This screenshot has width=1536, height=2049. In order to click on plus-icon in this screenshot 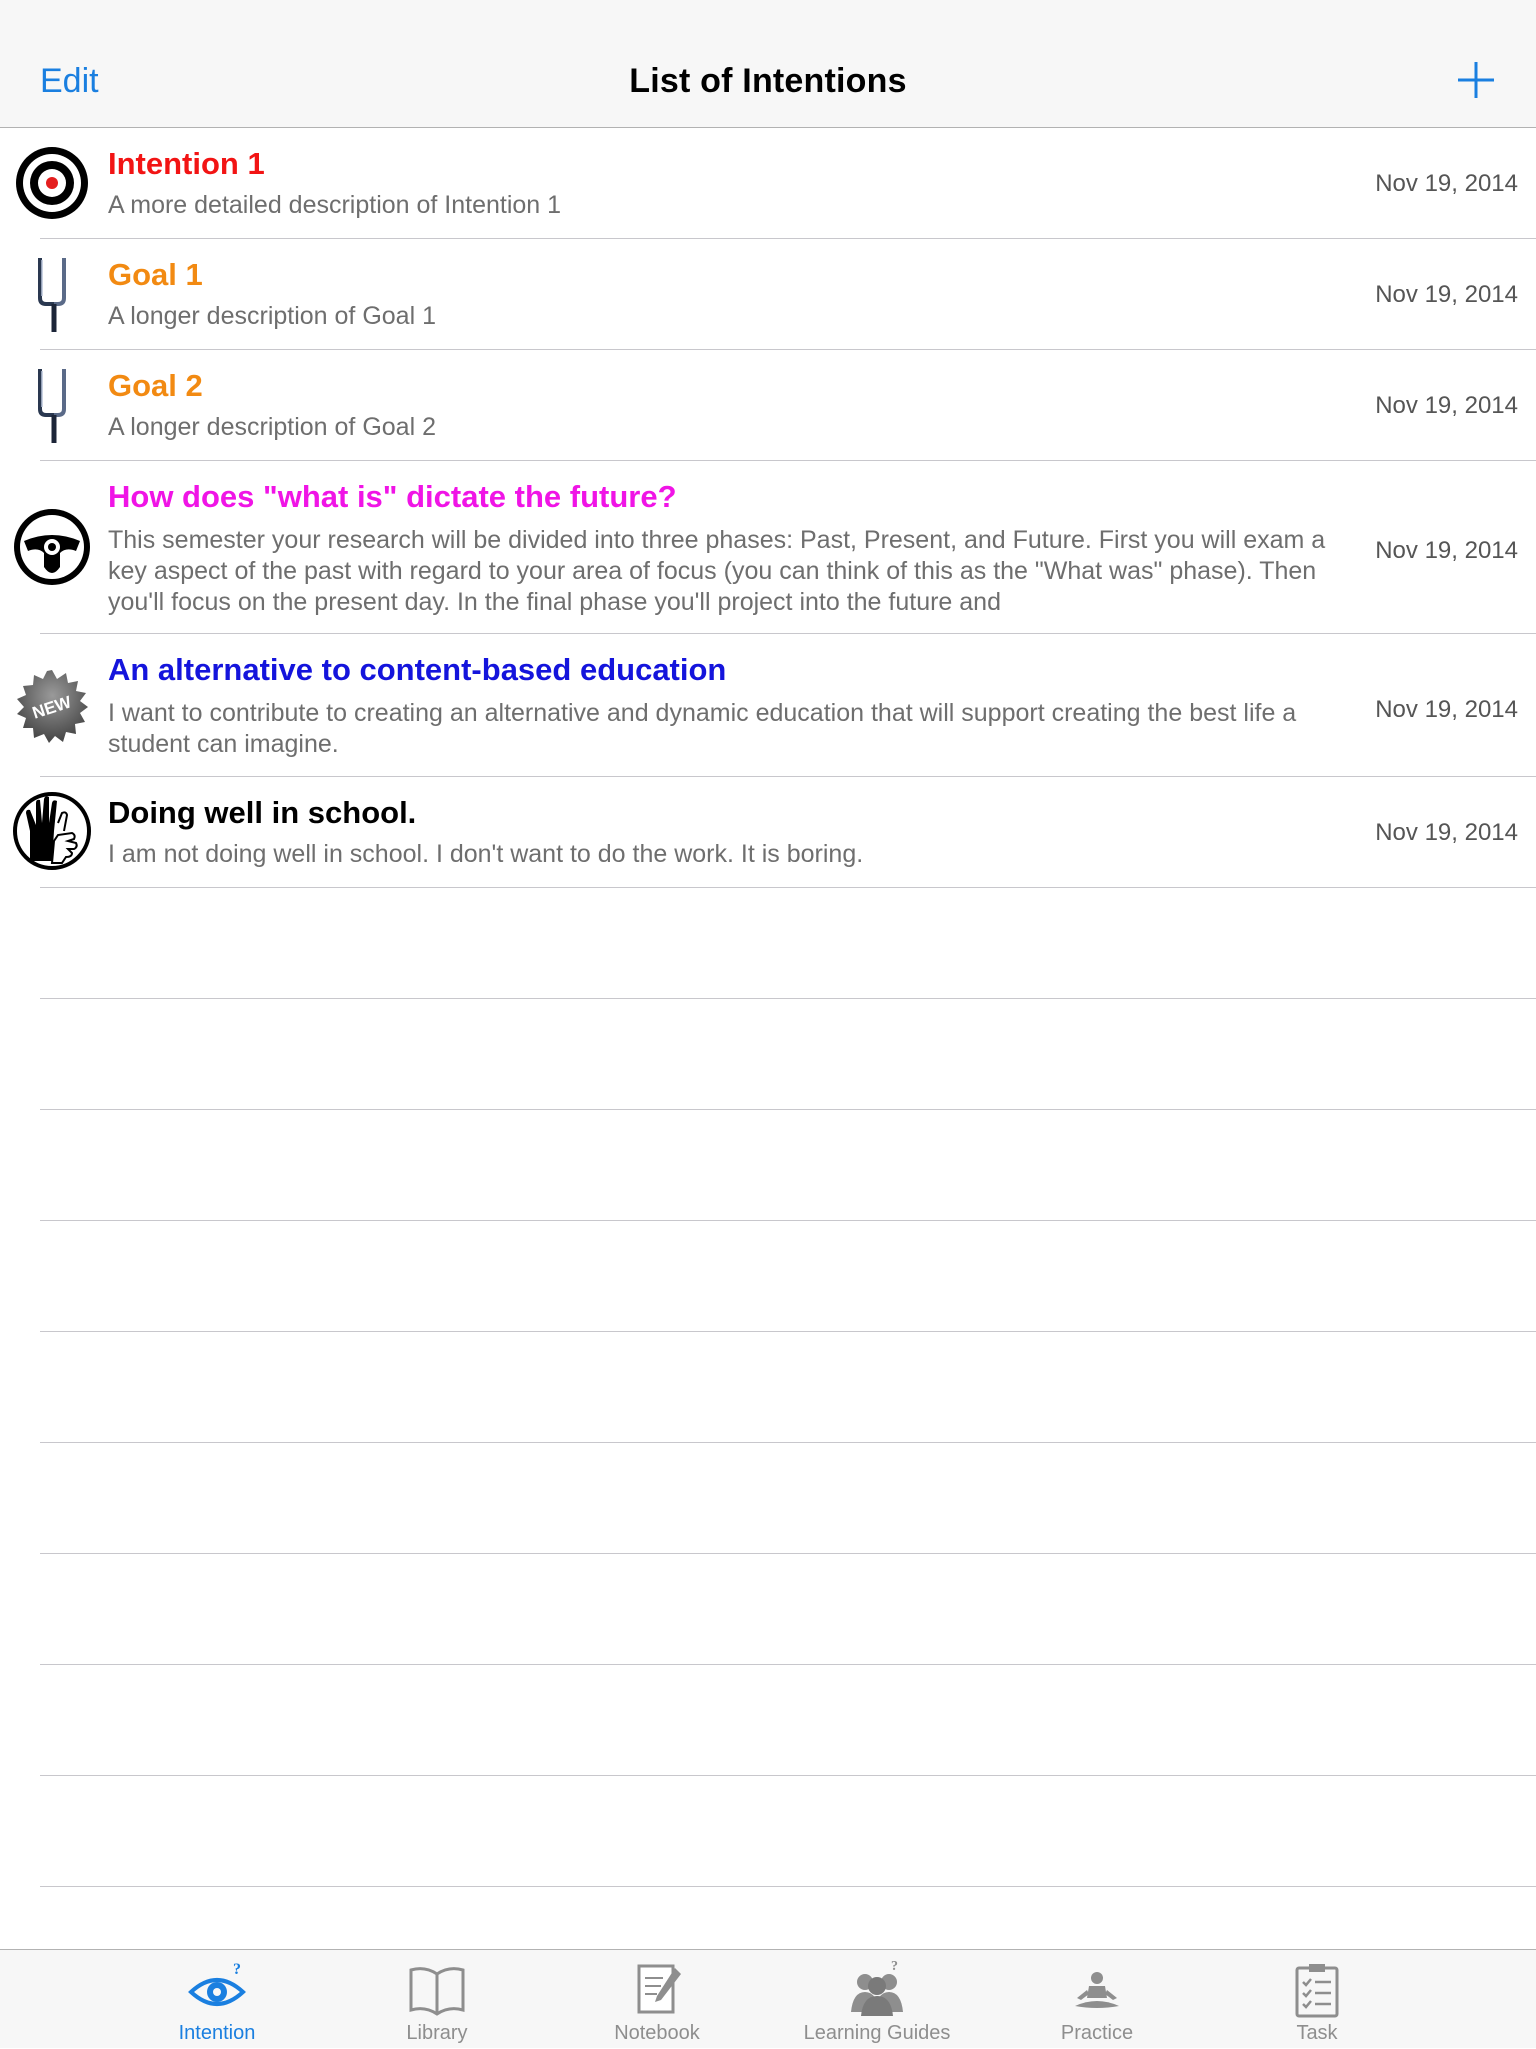, I will do `click(1476, 80)`.